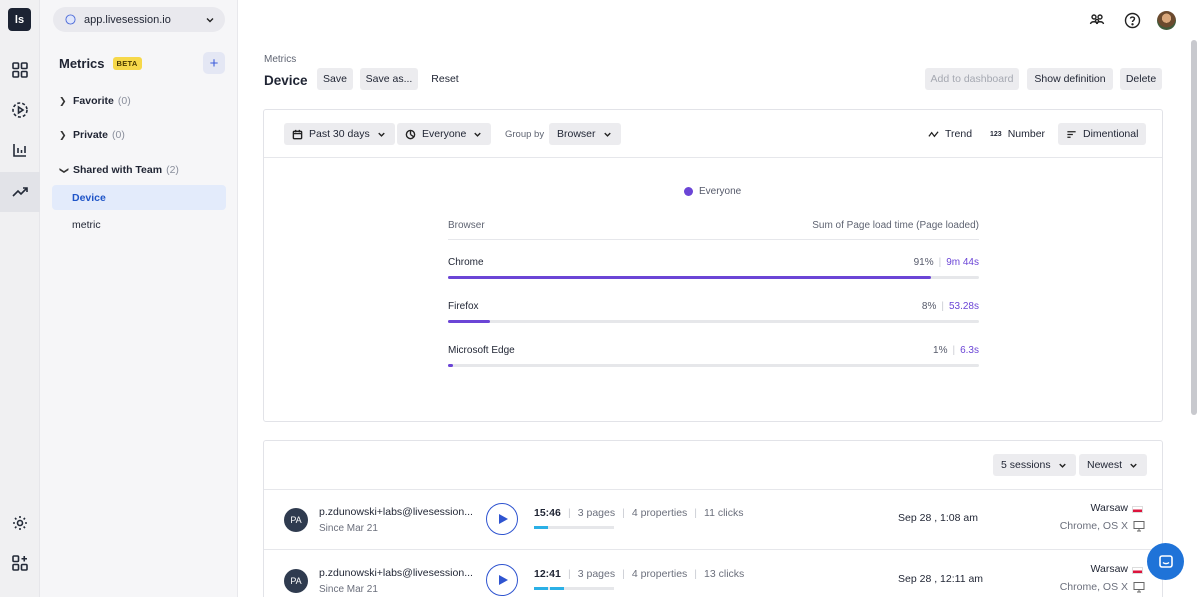  I want to click on session-clicks: 13 clicks, so click(724, 574).